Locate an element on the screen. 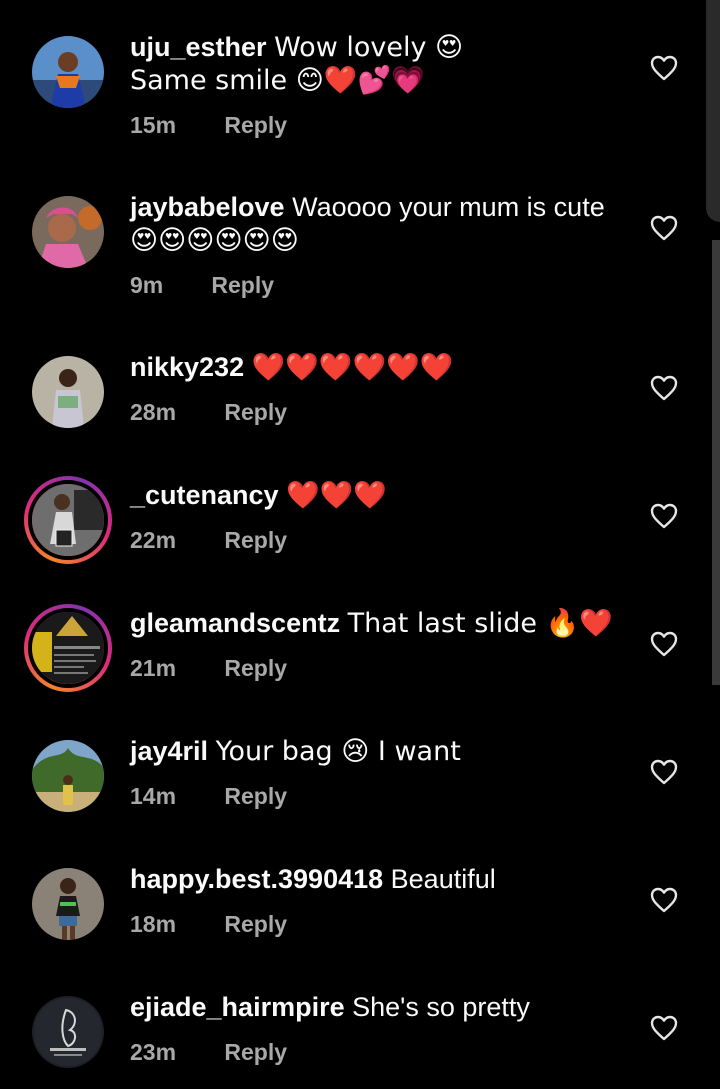  comment-username: jay4ril is located at coordinates (169, 751).